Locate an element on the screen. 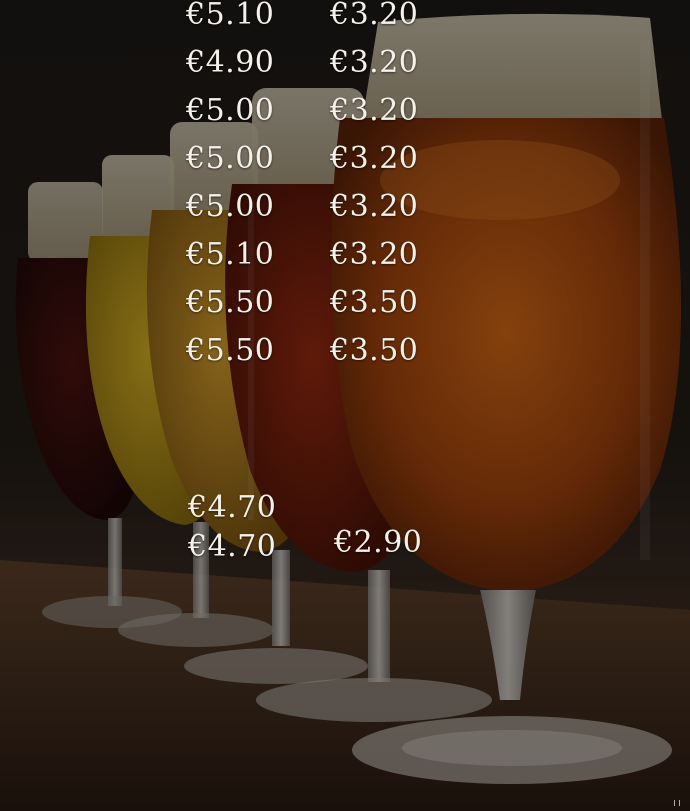 The image size is (690, 811). lower-price-a-2: €4.70 is located at coordinates (232, 546).